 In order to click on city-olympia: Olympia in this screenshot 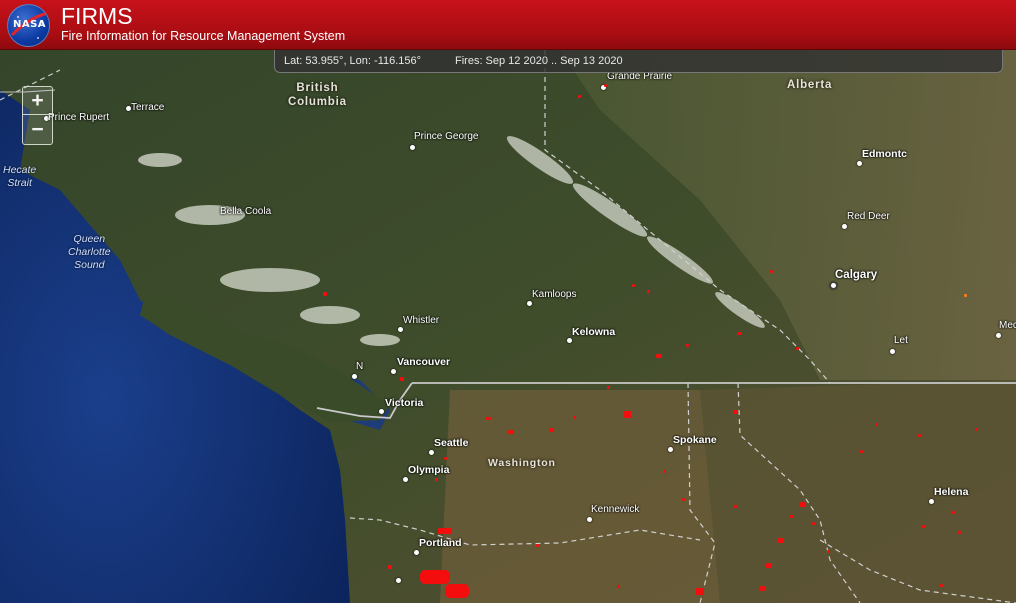, I will do `click(428, 470)`.